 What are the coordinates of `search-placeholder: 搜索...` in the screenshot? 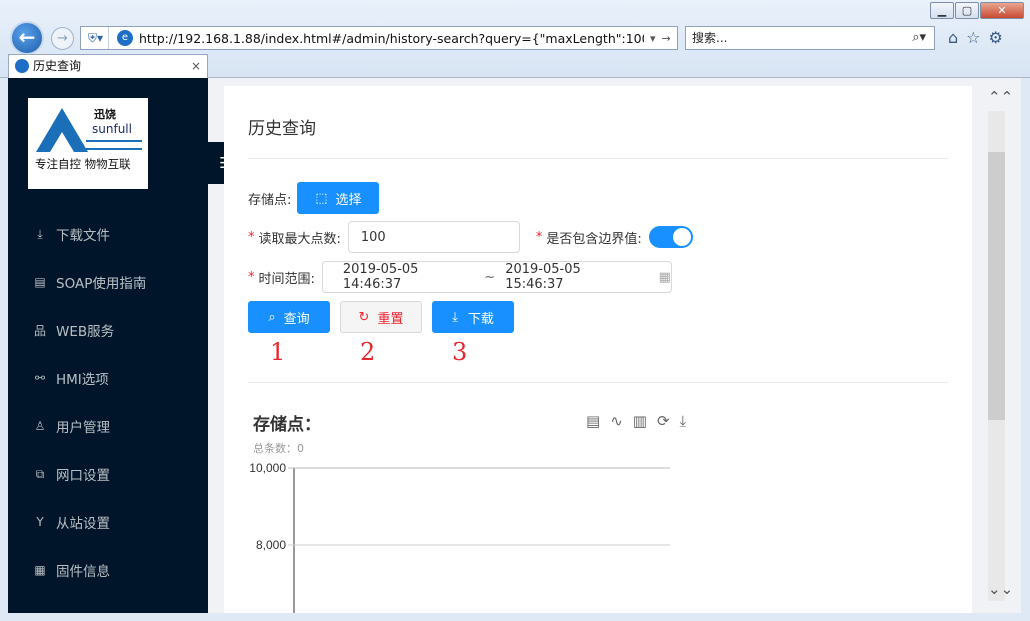 It's located at (710, 38).